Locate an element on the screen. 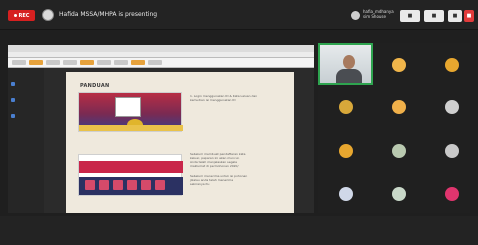 The width and height of the screenshot is (478, 245). speaker-head is located at coordinates (349, 62).